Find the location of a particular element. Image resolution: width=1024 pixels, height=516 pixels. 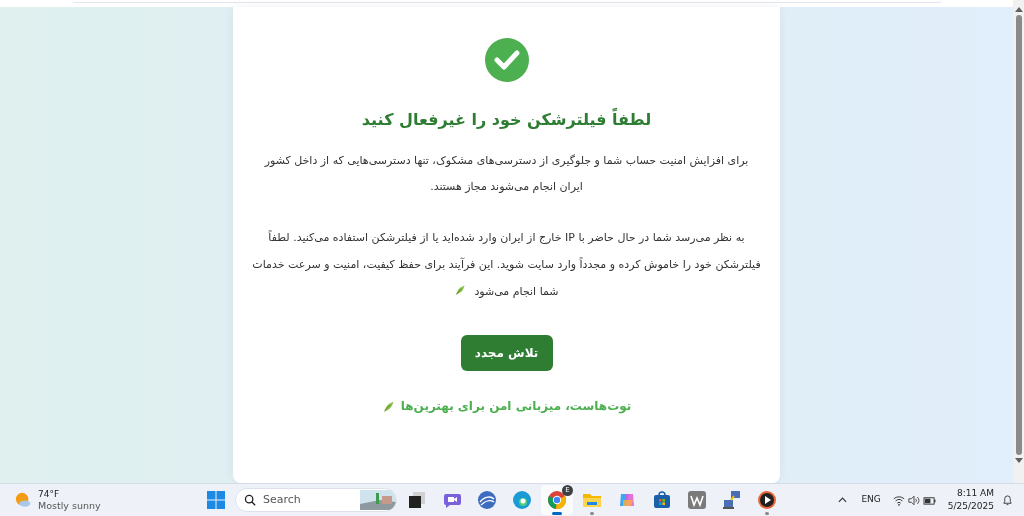

browser-swirl-icon is located at coordinates (522, 500).